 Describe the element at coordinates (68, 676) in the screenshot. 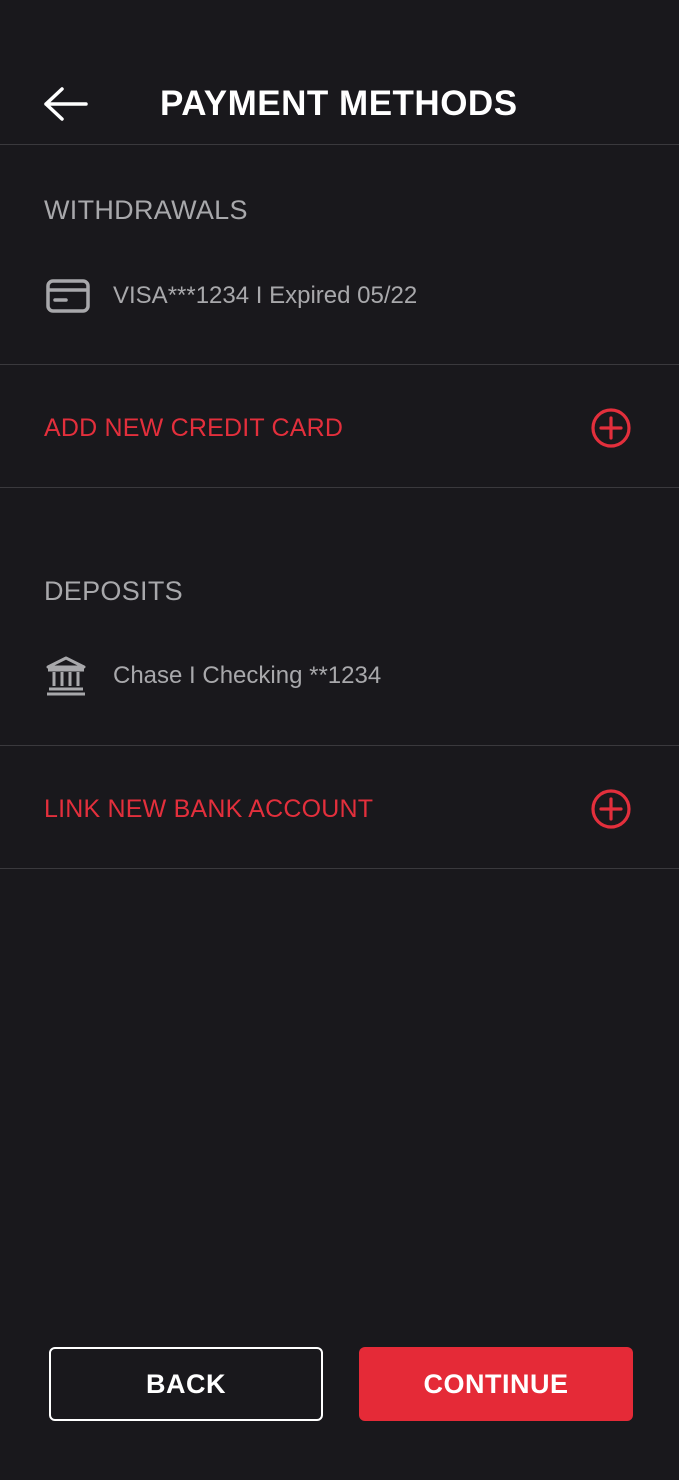

I see `bank-icon` at that location.